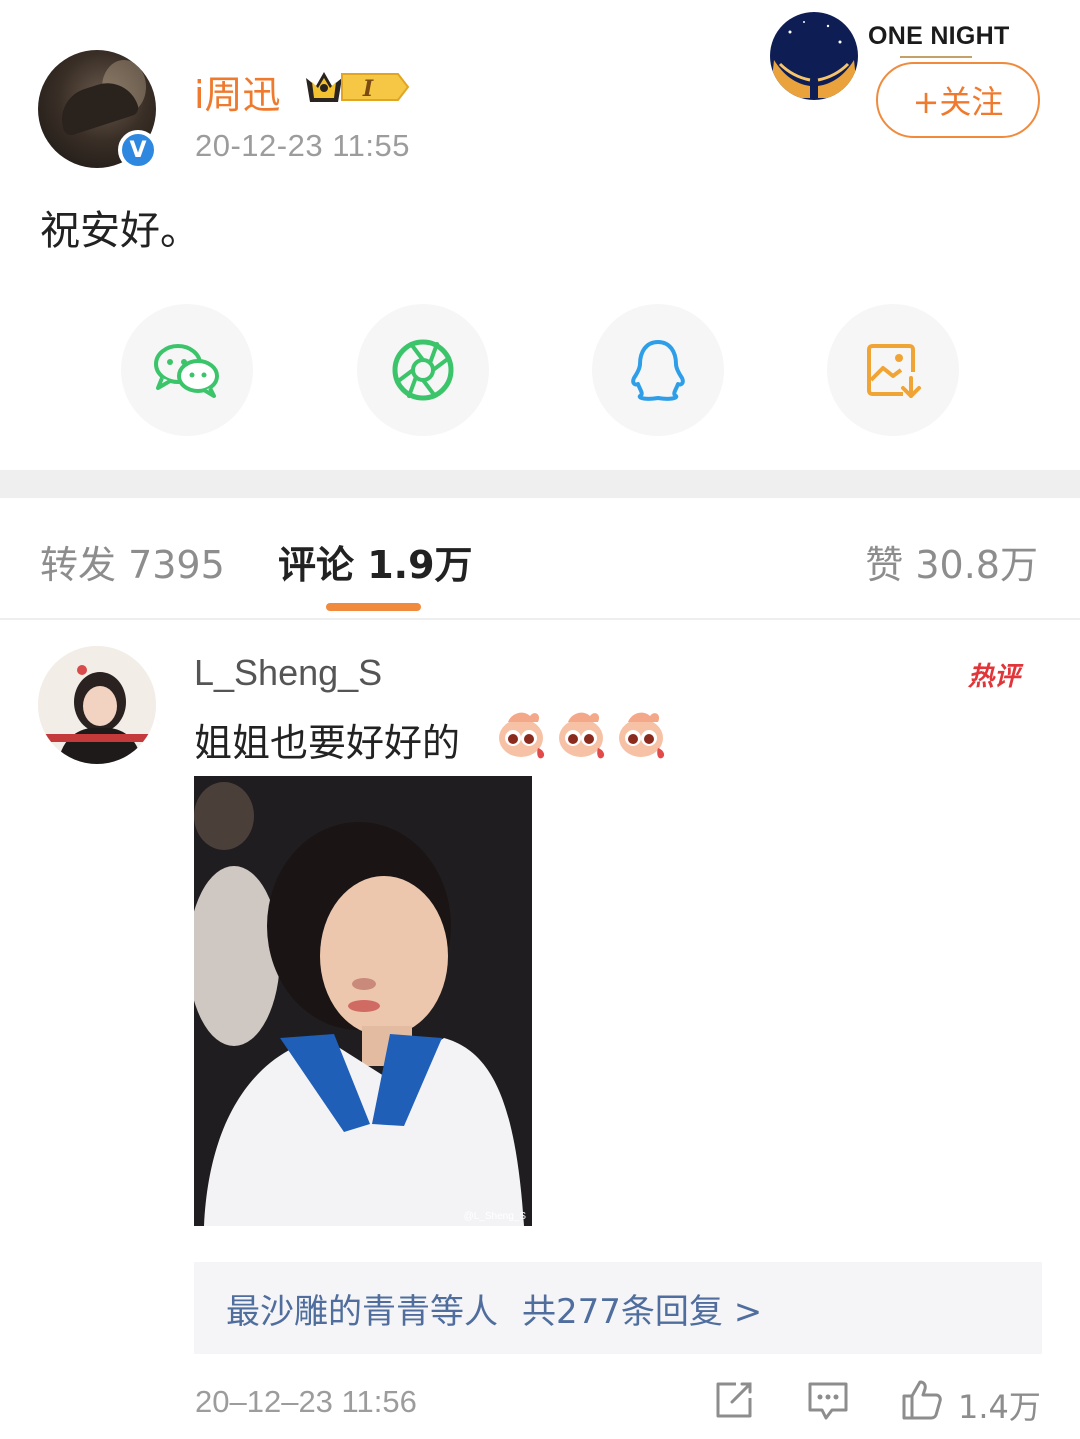 The image size is (1080, 1439). What do you see at coordinates (939, 36) in the screenshot?
I see `logo-text: ONE NIGHT` at bounding box center [939, 36].